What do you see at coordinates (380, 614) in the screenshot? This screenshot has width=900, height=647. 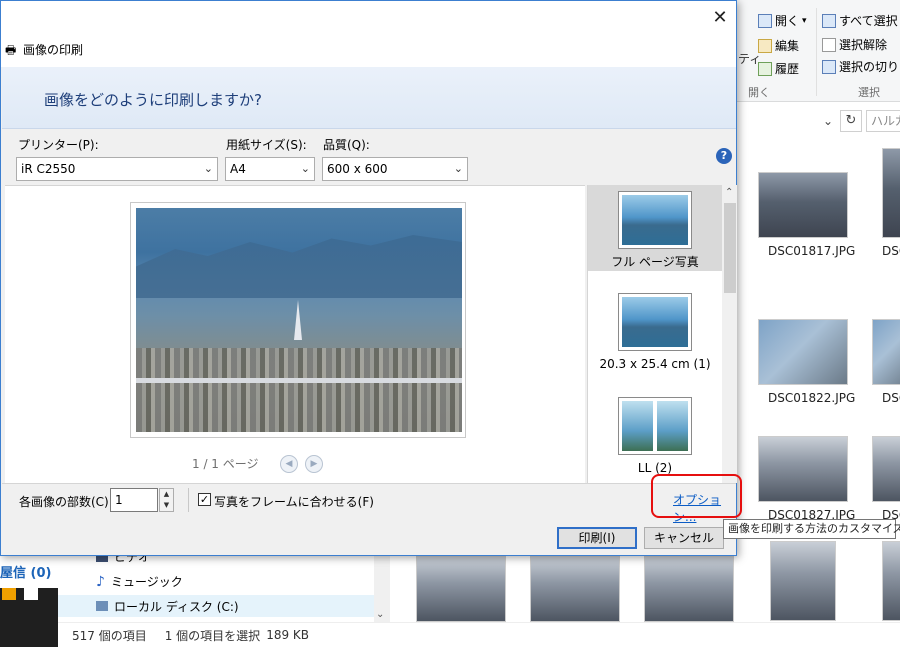 I see `scroll-down-icon: ⌄` at bounding box center [380, 614].